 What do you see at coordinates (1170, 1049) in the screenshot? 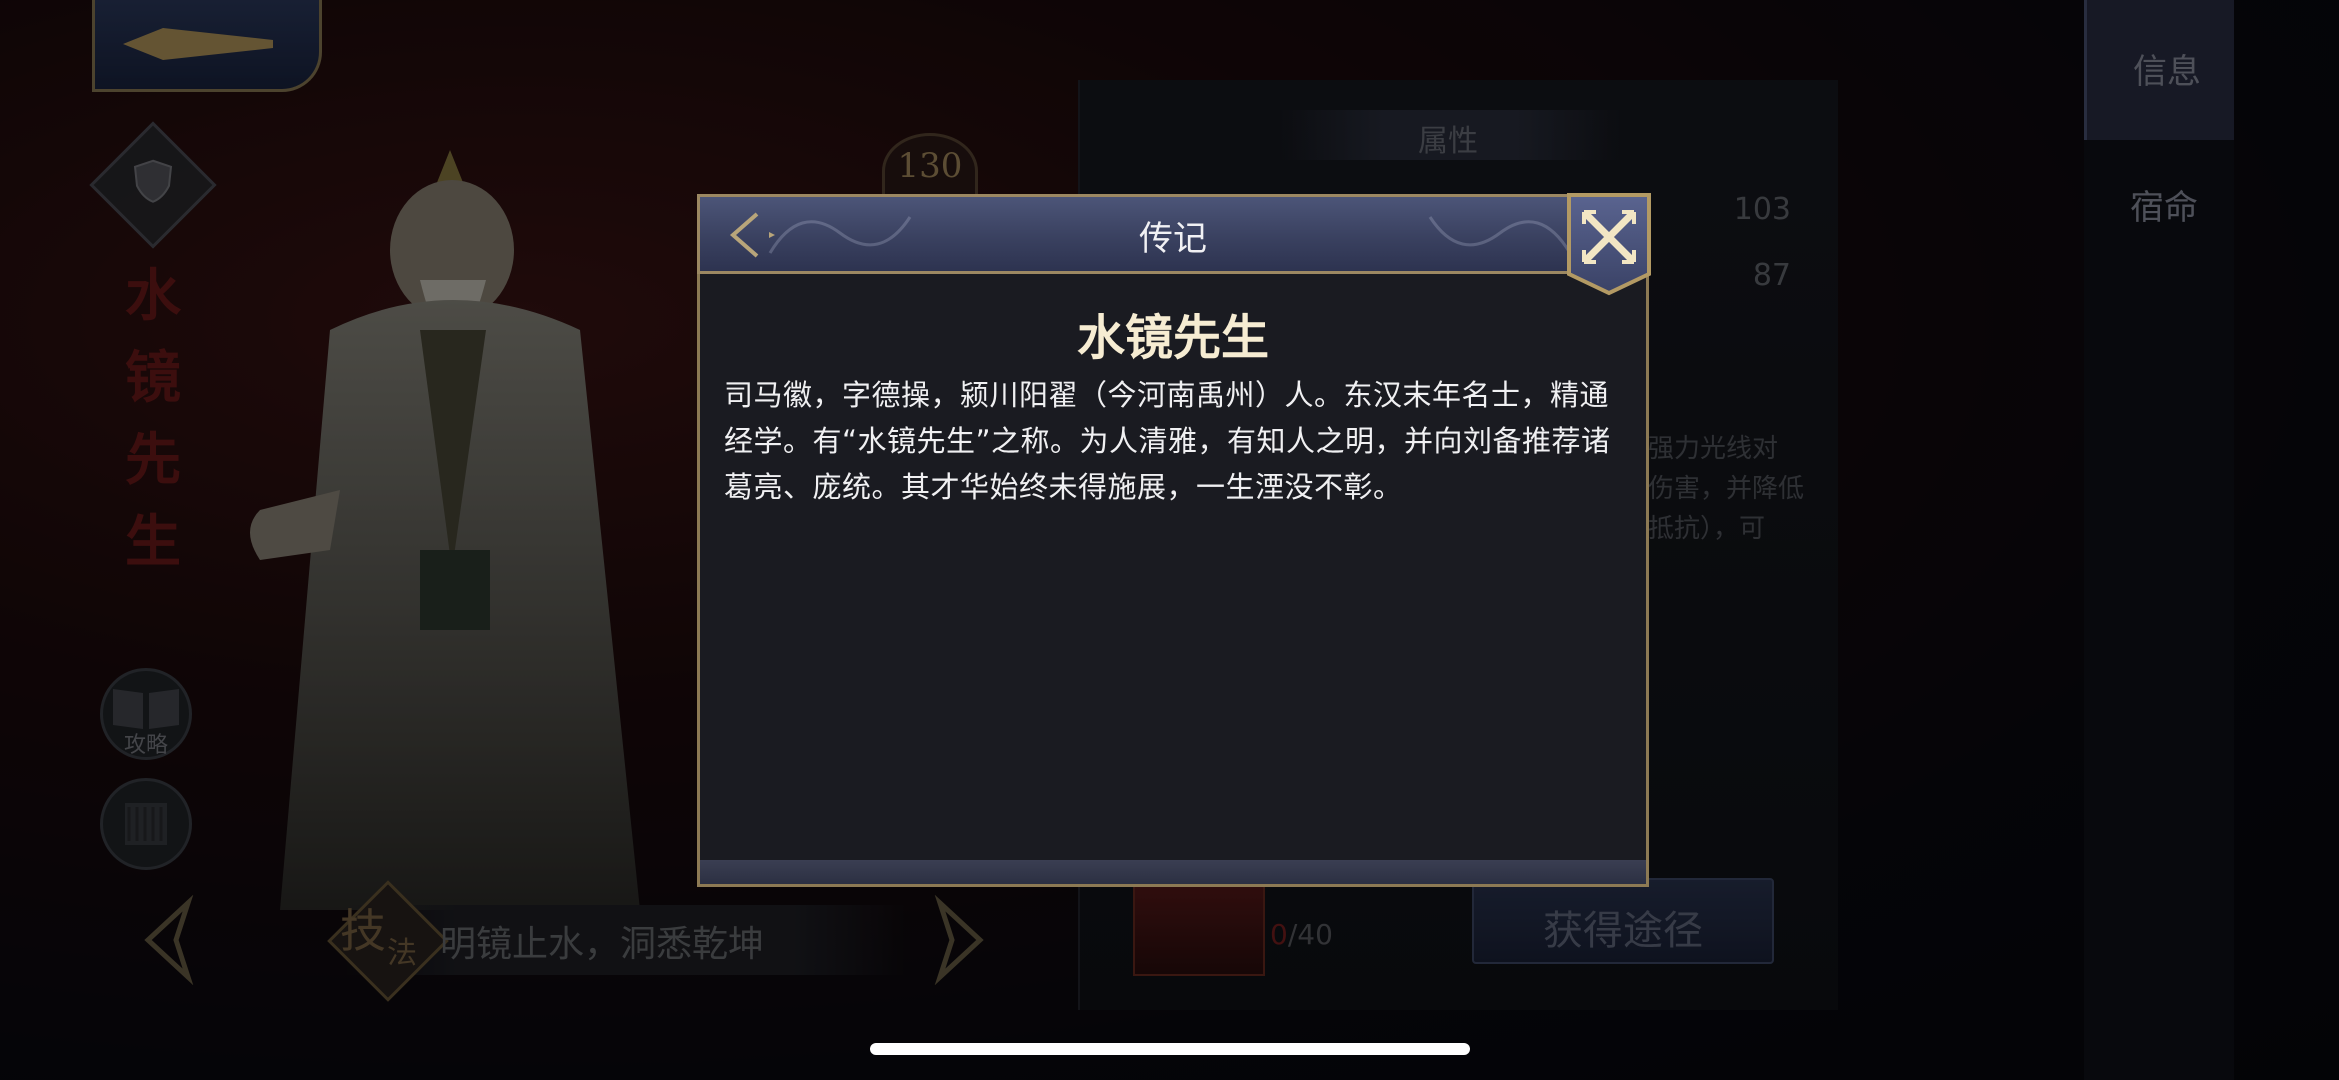
I see `home-indicator` at bounding box center [1170, 1049].